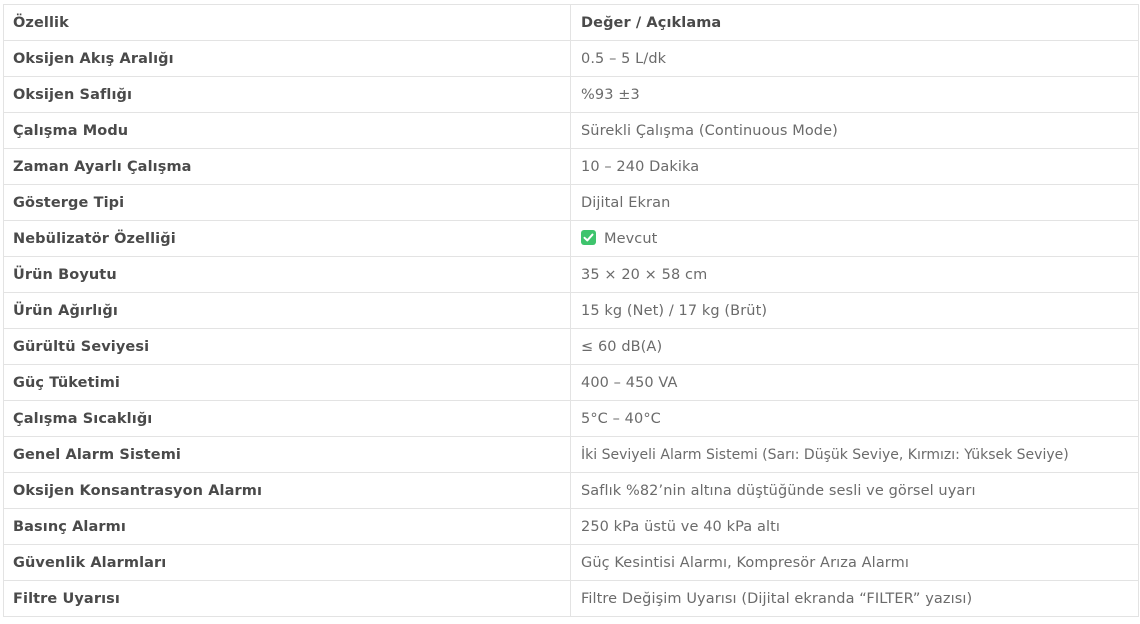  Describe the element at coordinates (287, 346) in the screenshot. I see `feature-cell: Gürültü Seviyesi` at that location.